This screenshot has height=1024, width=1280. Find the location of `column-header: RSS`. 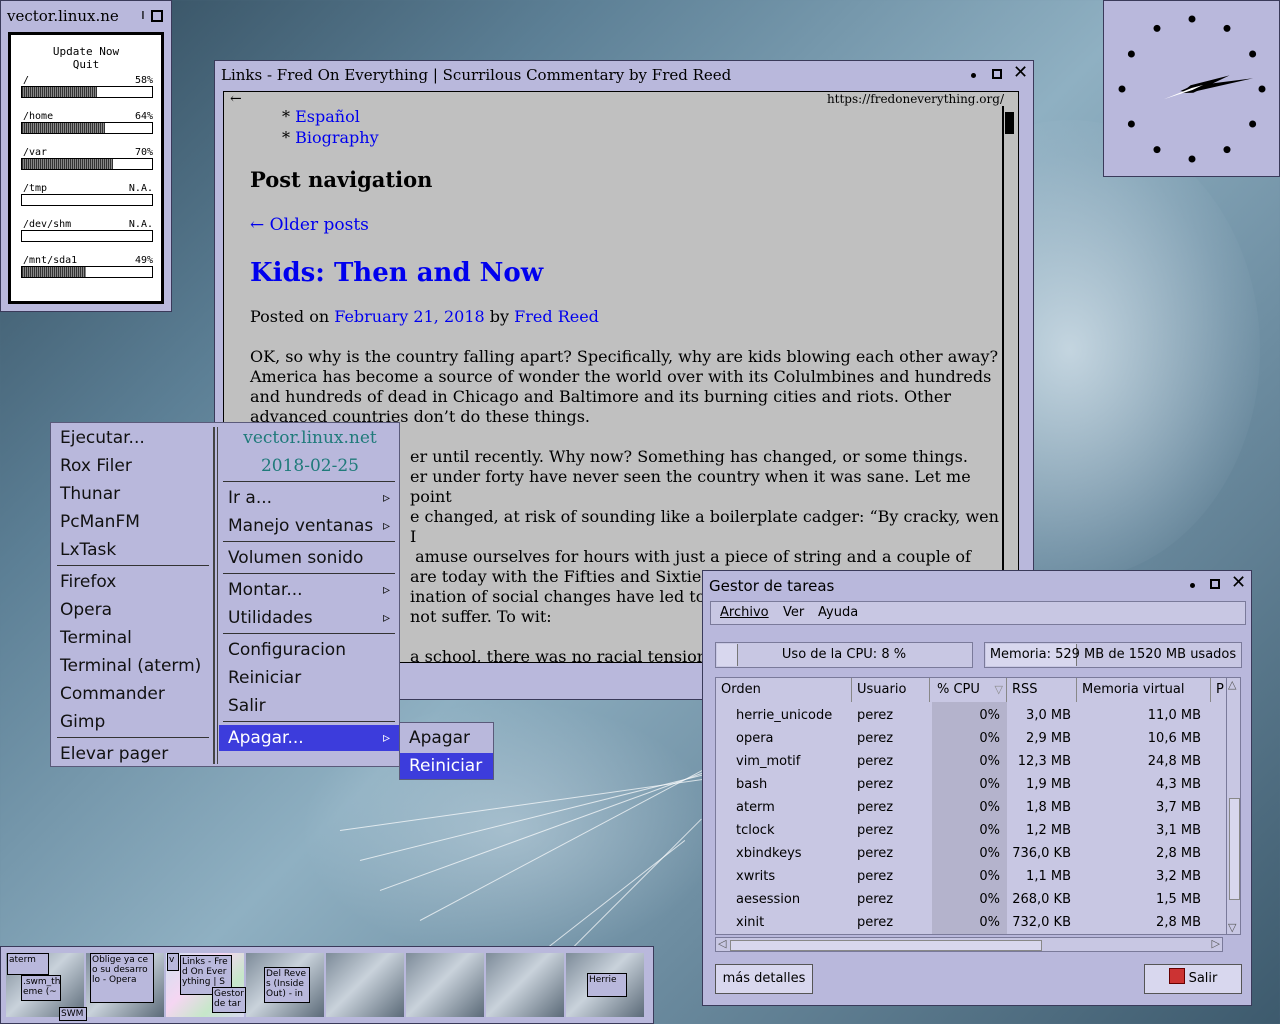

column-header: RSS is located at coordinates (1042, 690).